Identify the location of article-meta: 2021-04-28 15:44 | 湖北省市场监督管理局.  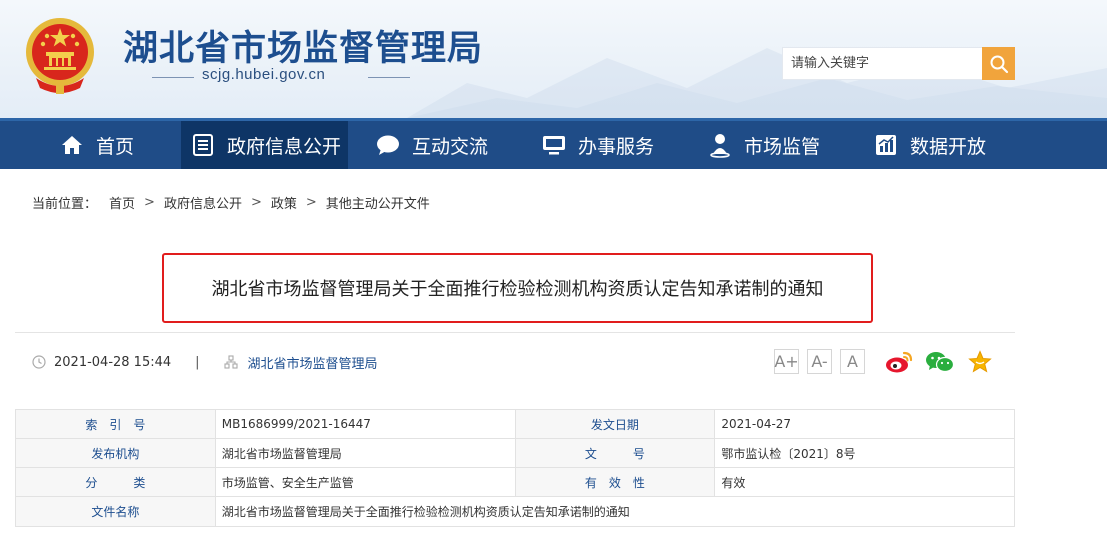
(205, 362).